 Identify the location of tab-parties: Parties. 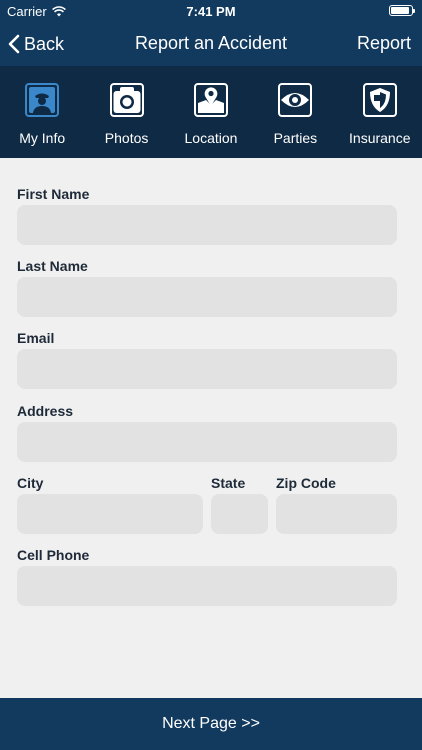
(295, 112).